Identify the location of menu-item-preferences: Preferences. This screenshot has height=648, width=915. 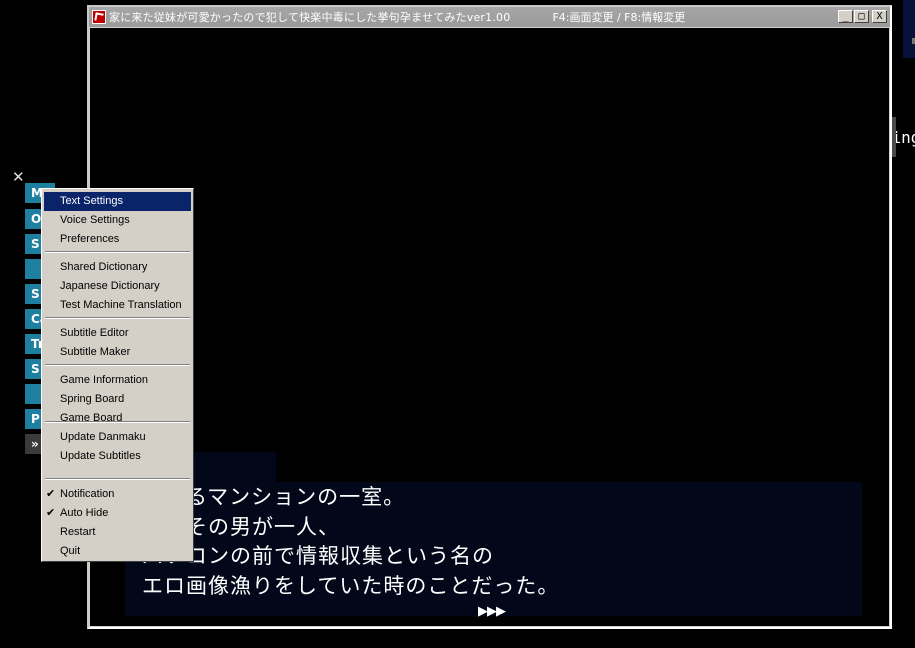
(117, 239).